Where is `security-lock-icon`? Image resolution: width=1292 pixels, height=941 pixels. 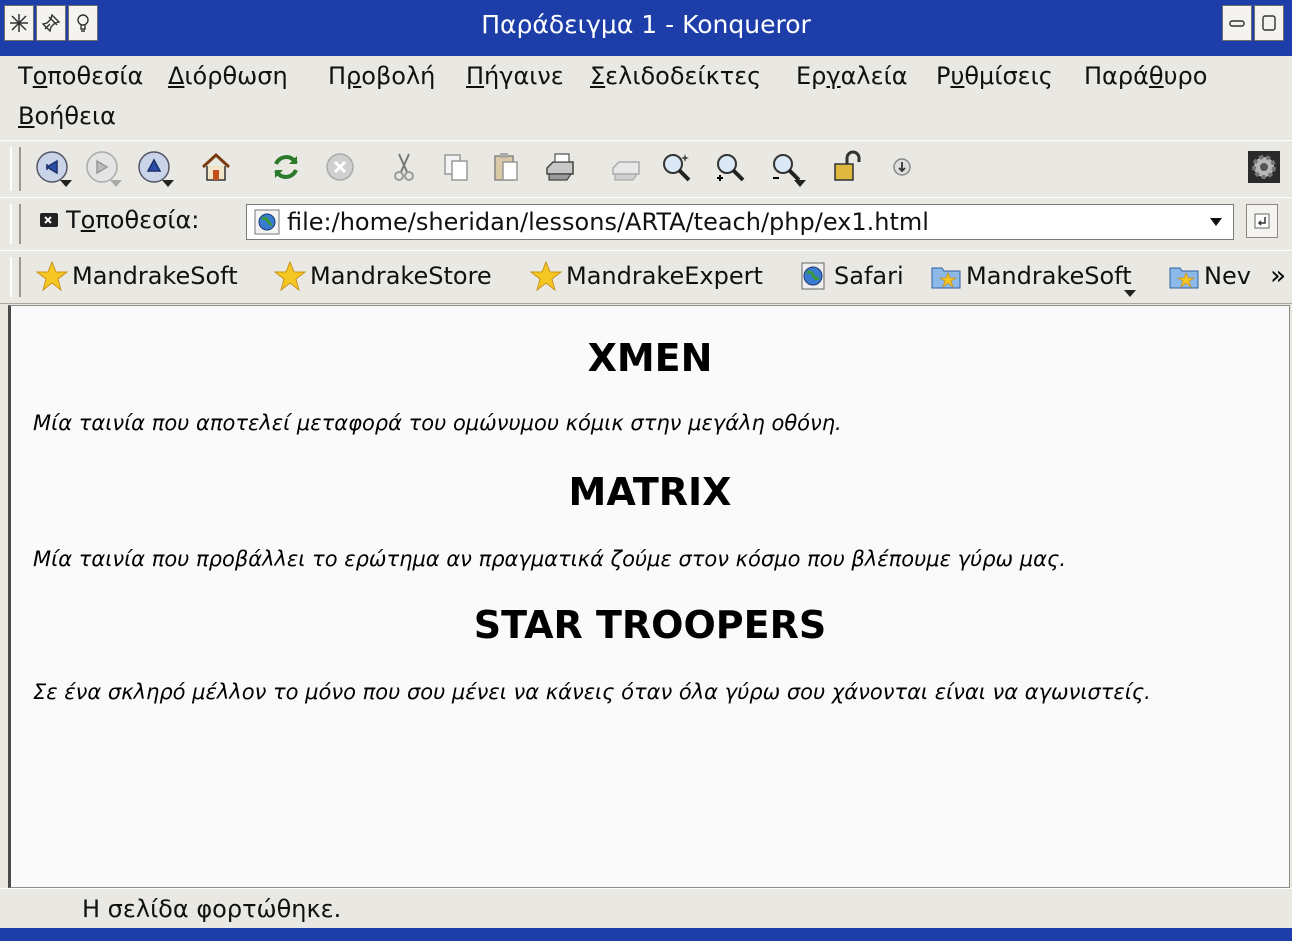
security-lock-icon is located at coordinates (847, 165).